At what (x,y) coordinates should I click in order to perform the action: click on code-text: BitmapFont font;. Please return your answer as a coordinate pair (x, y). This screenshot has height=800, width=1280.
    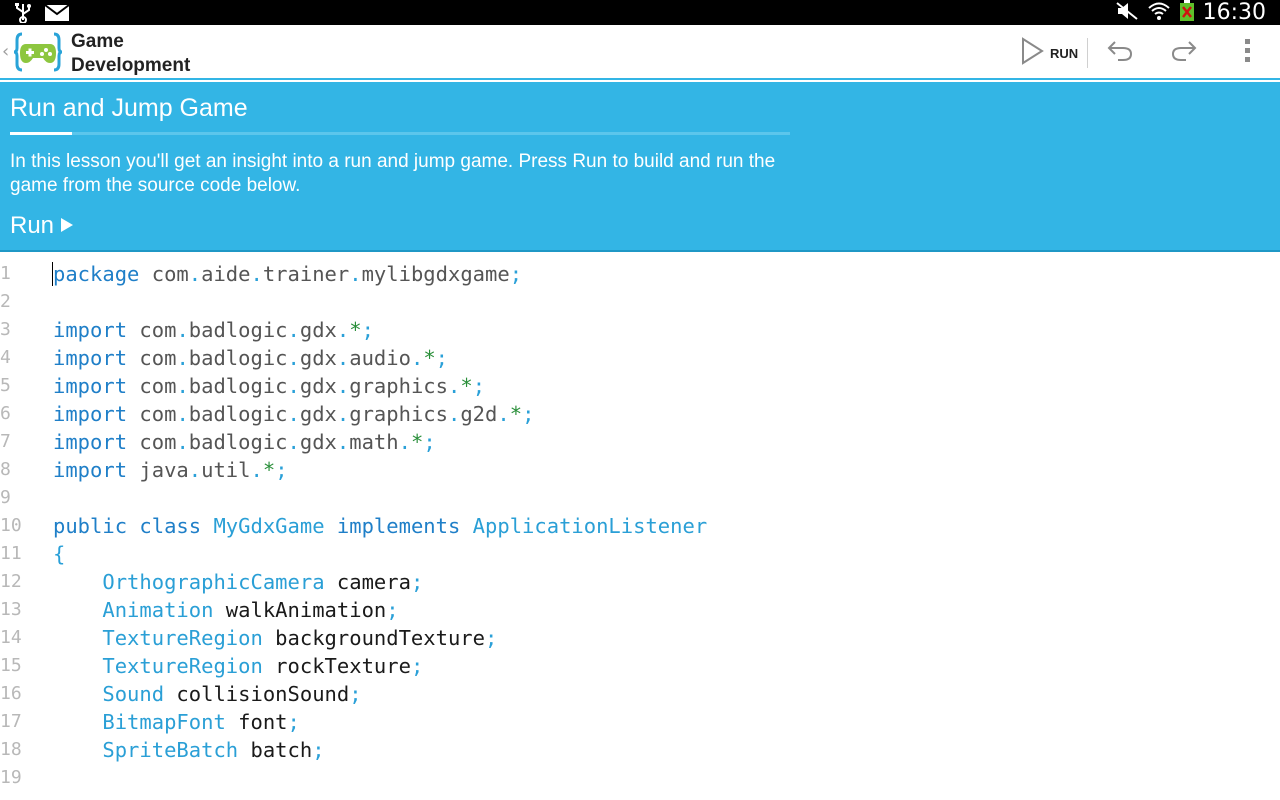
    Looking at the image, I should click on (176, 722).